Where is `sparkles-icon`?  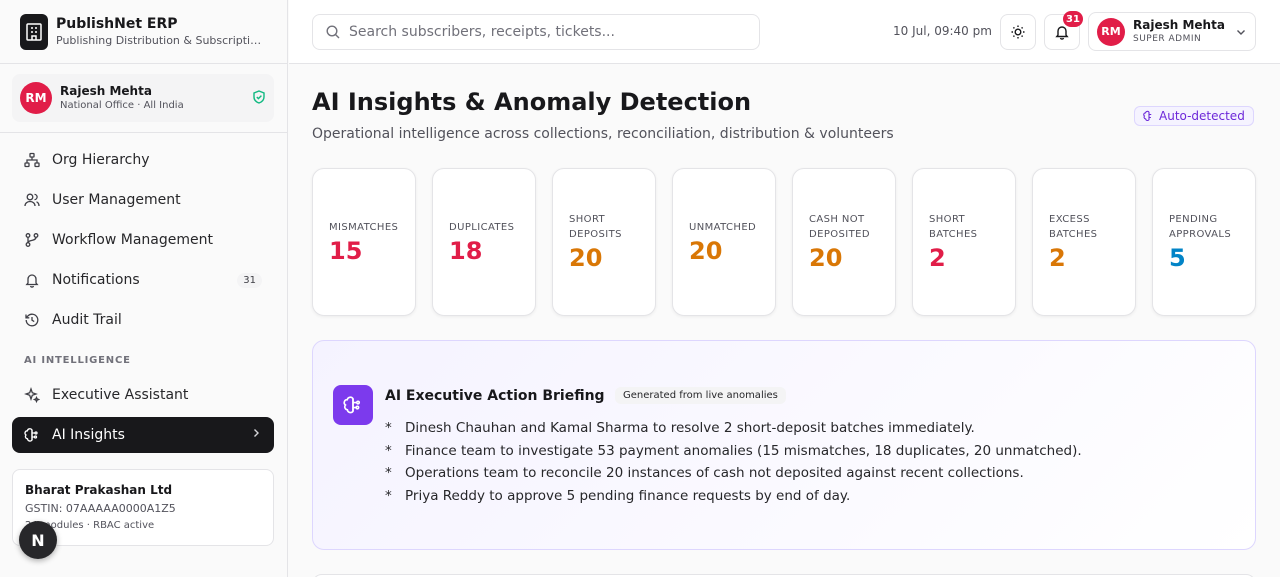 sparkles-icon is located at coordinates (32, 395).